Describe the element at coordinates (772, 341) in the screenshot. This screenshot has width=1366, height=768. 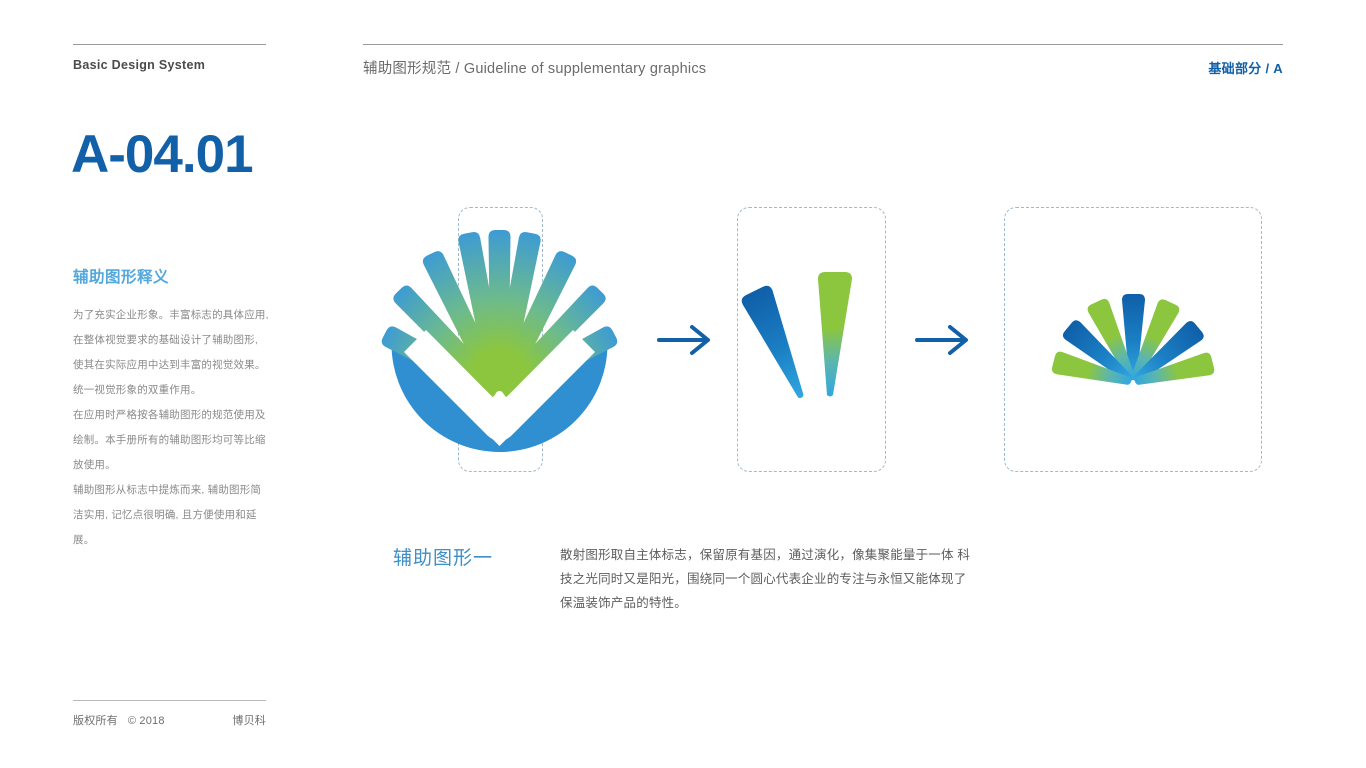
I see `petal-blue` at that location.